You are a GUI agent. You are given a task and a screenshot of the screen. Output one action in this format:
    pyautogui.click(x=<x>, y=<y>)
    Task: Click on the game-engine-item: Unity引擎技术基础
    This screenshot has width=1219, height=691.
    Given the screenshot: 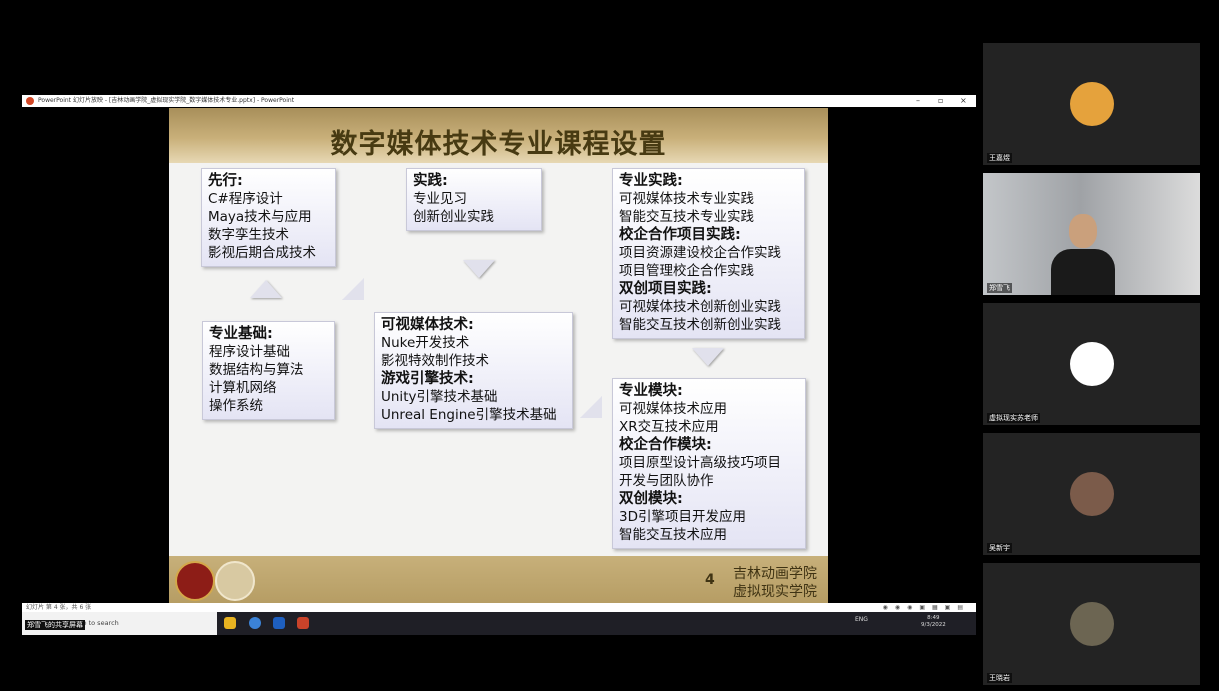 What is the action you would take?
    pyautogui.click(x=439, y=397)
    